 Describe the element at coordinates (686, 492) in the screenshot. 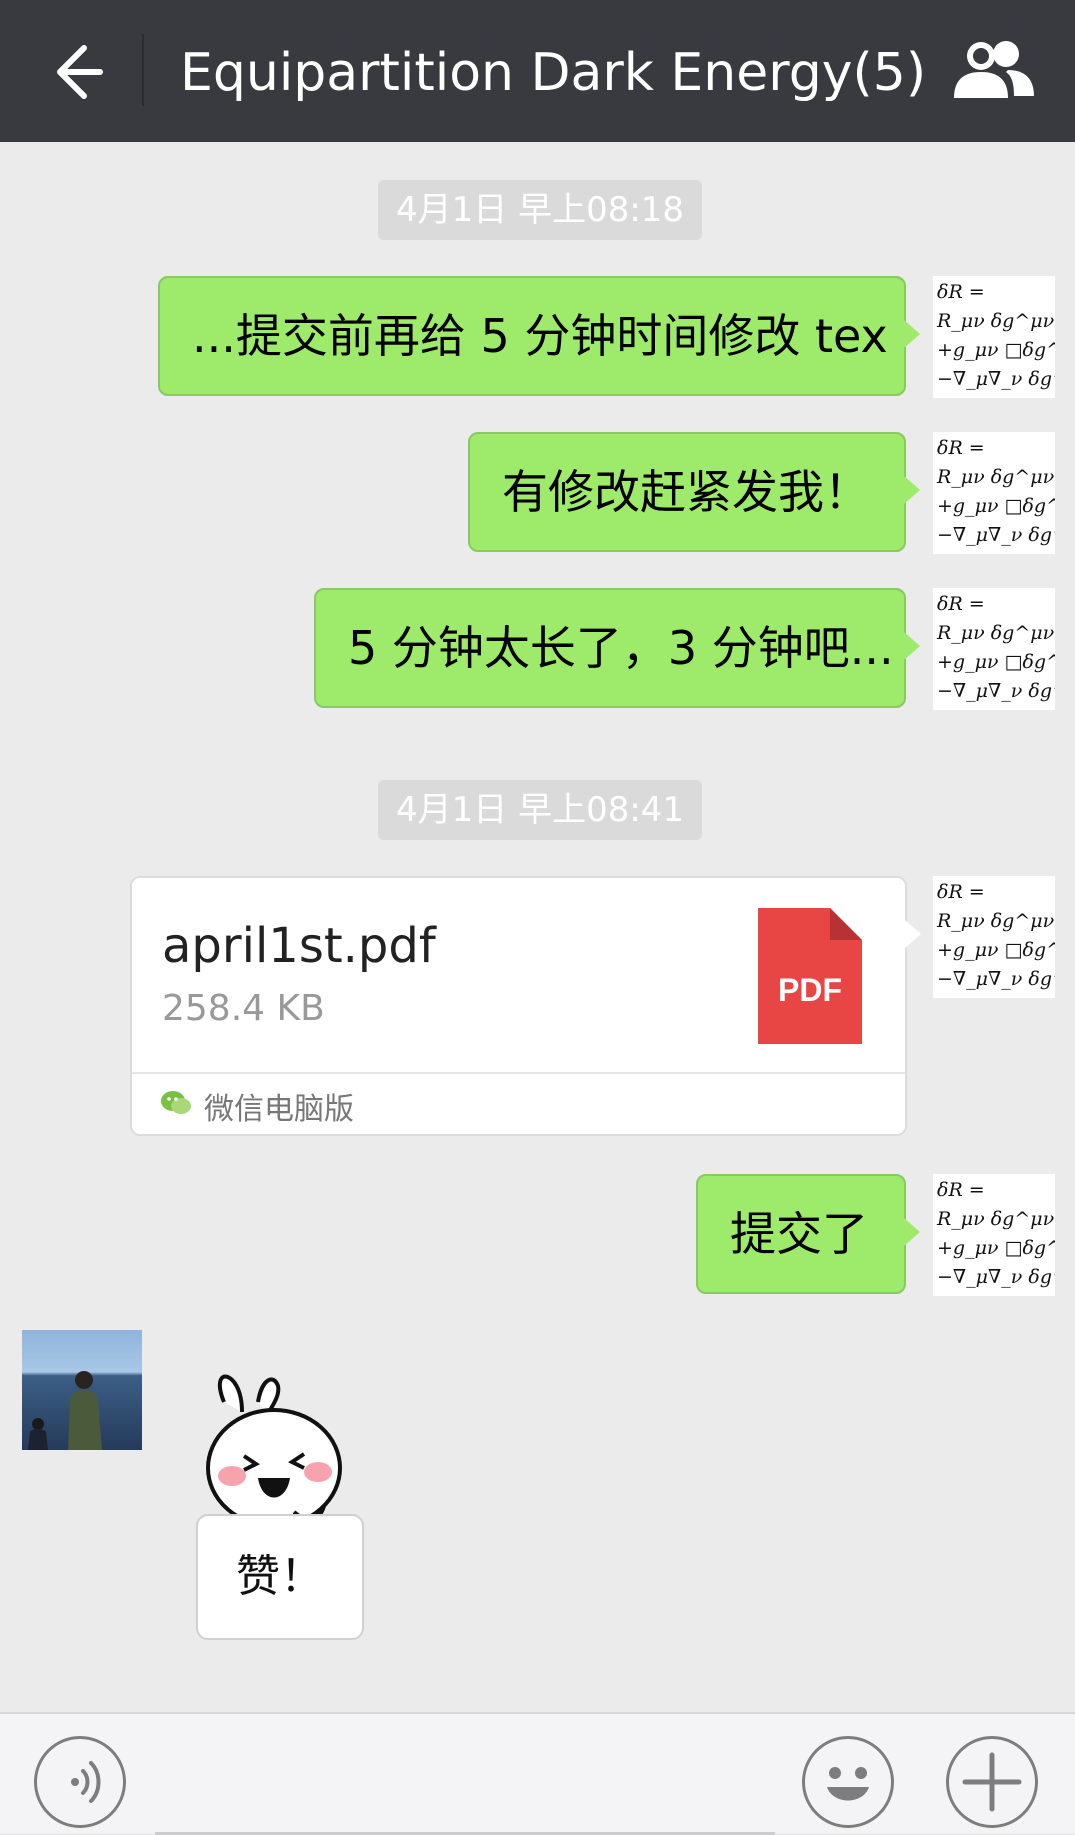

I see `message-text: 有修改赶紧发我！` at that location.